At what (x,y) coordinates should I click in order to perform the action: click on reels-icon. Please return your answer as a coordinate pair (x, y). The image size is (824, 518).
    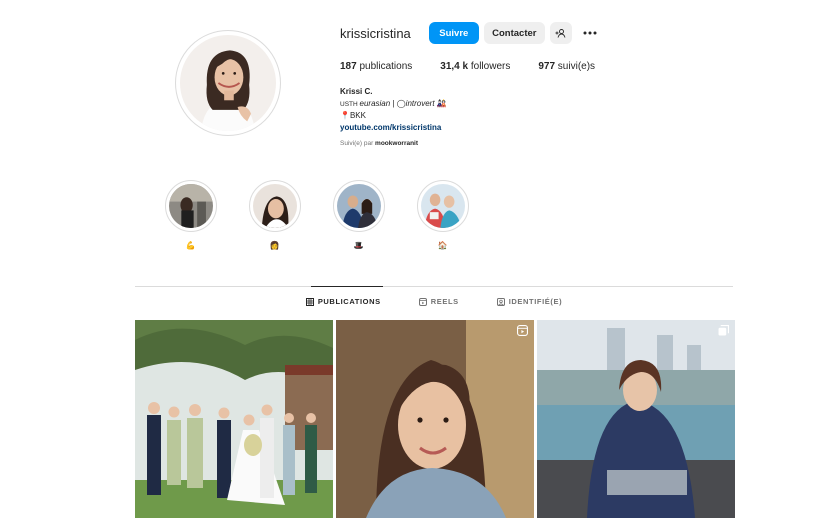
    Looking at the image, I should click on (422, 301).